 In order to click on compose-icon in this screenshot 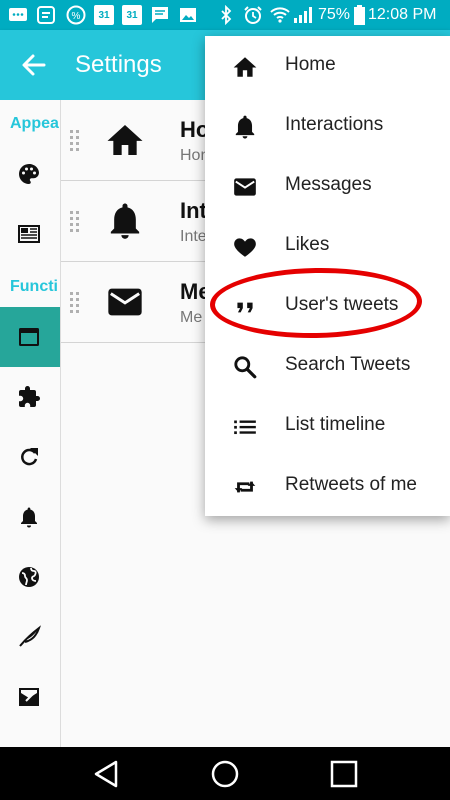, I will do `click(29, 697)`.